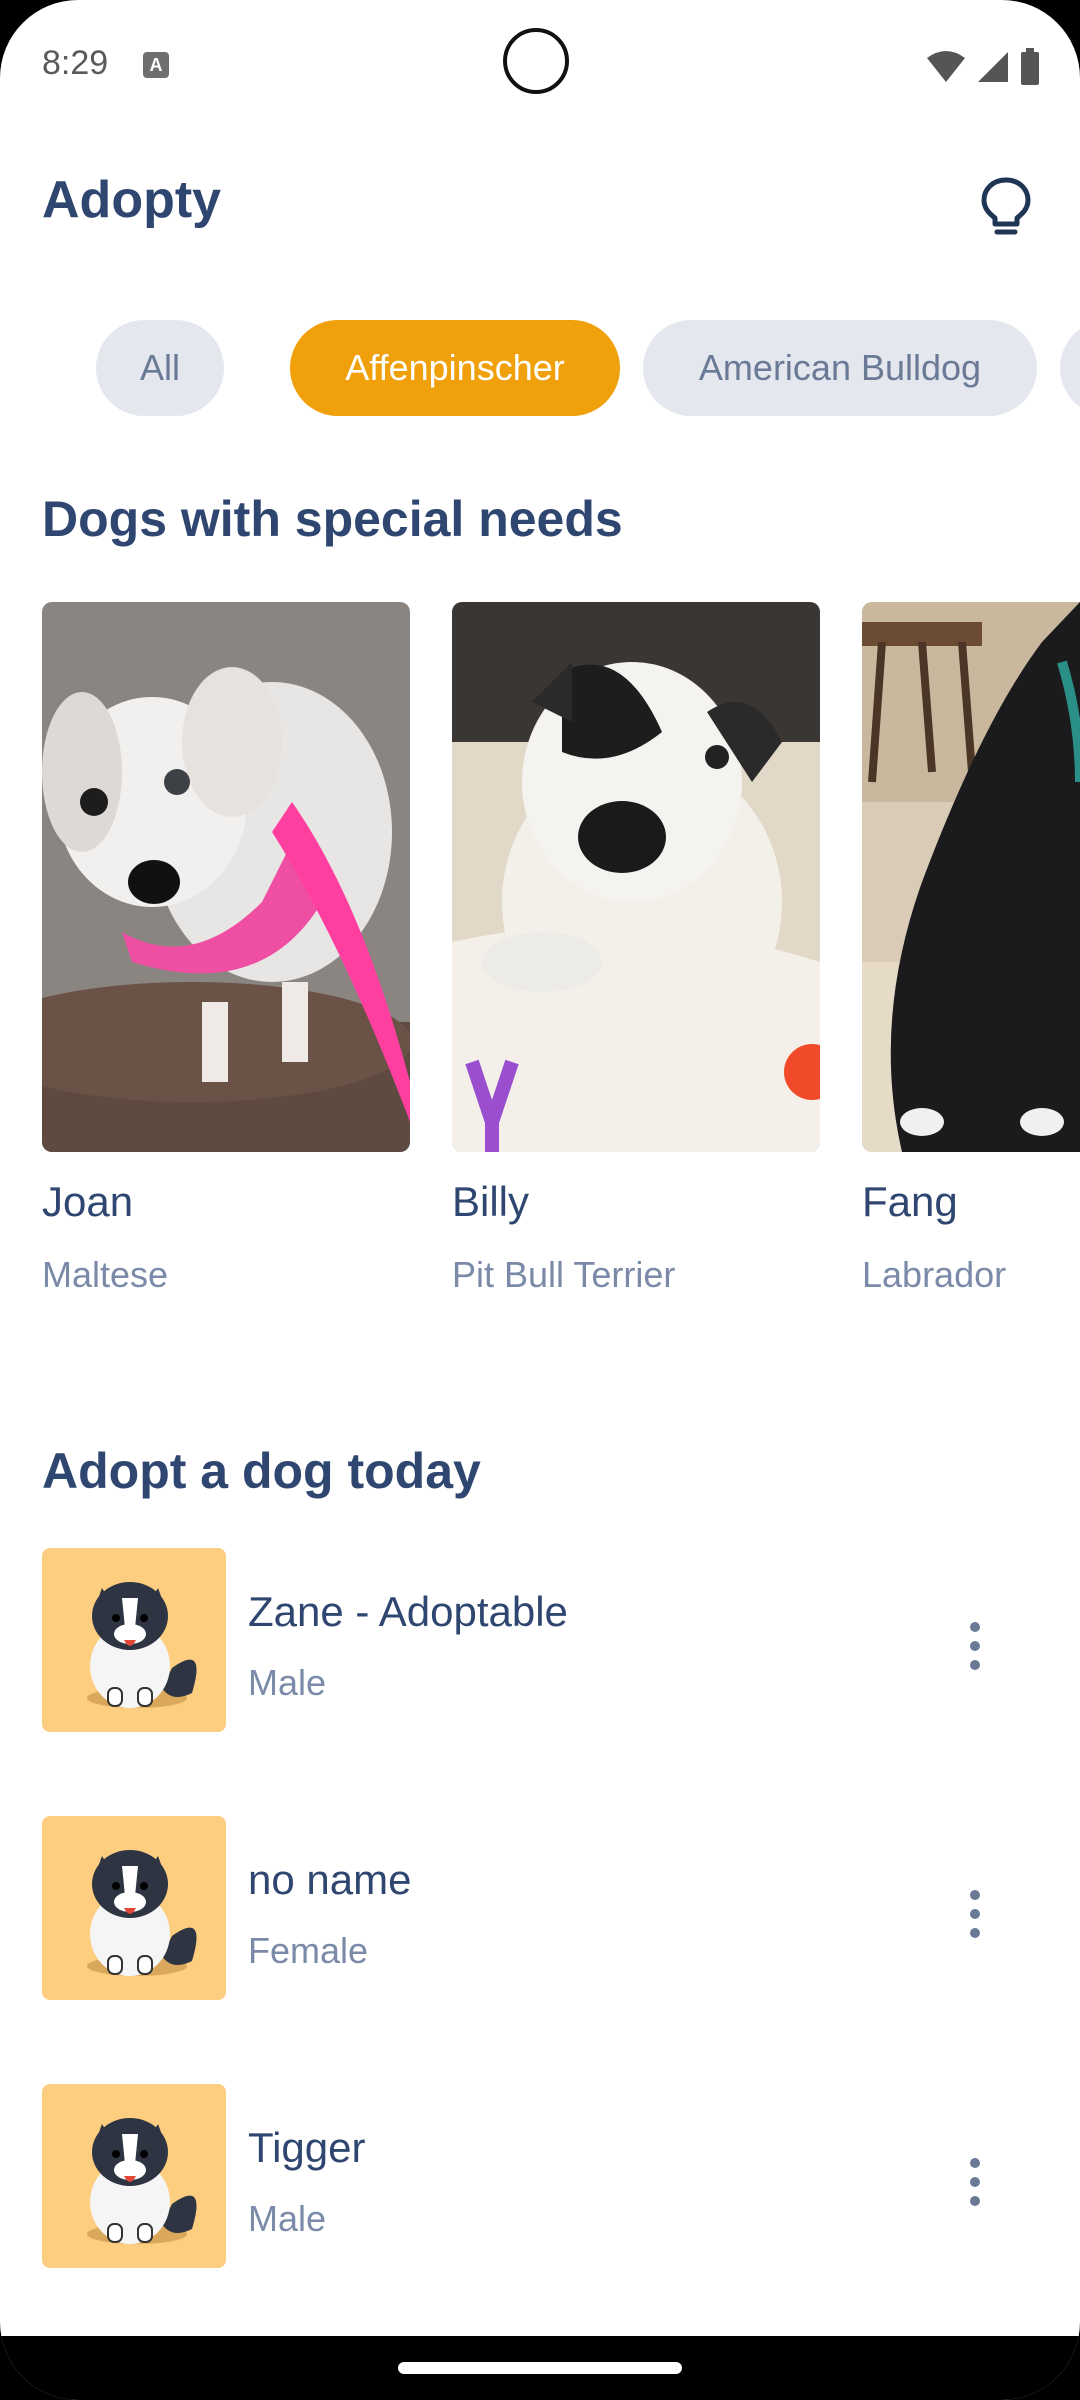 Image resolution: width=1080 pixels, height=2400 pixels. Describe the element at coordinates (261, 1471) in the screenshot. I see `adopt-today-title: Adopt a dog today` at that location.